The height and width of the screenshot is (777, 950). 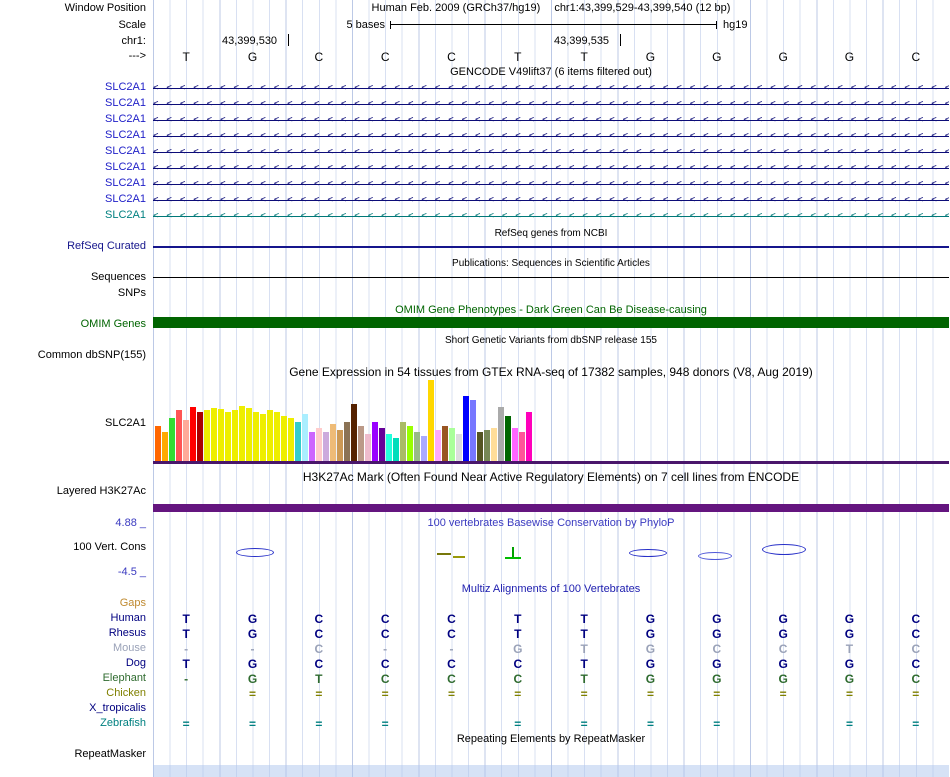 I want to click on refseq-gene-line, so click(x=551, y=247).